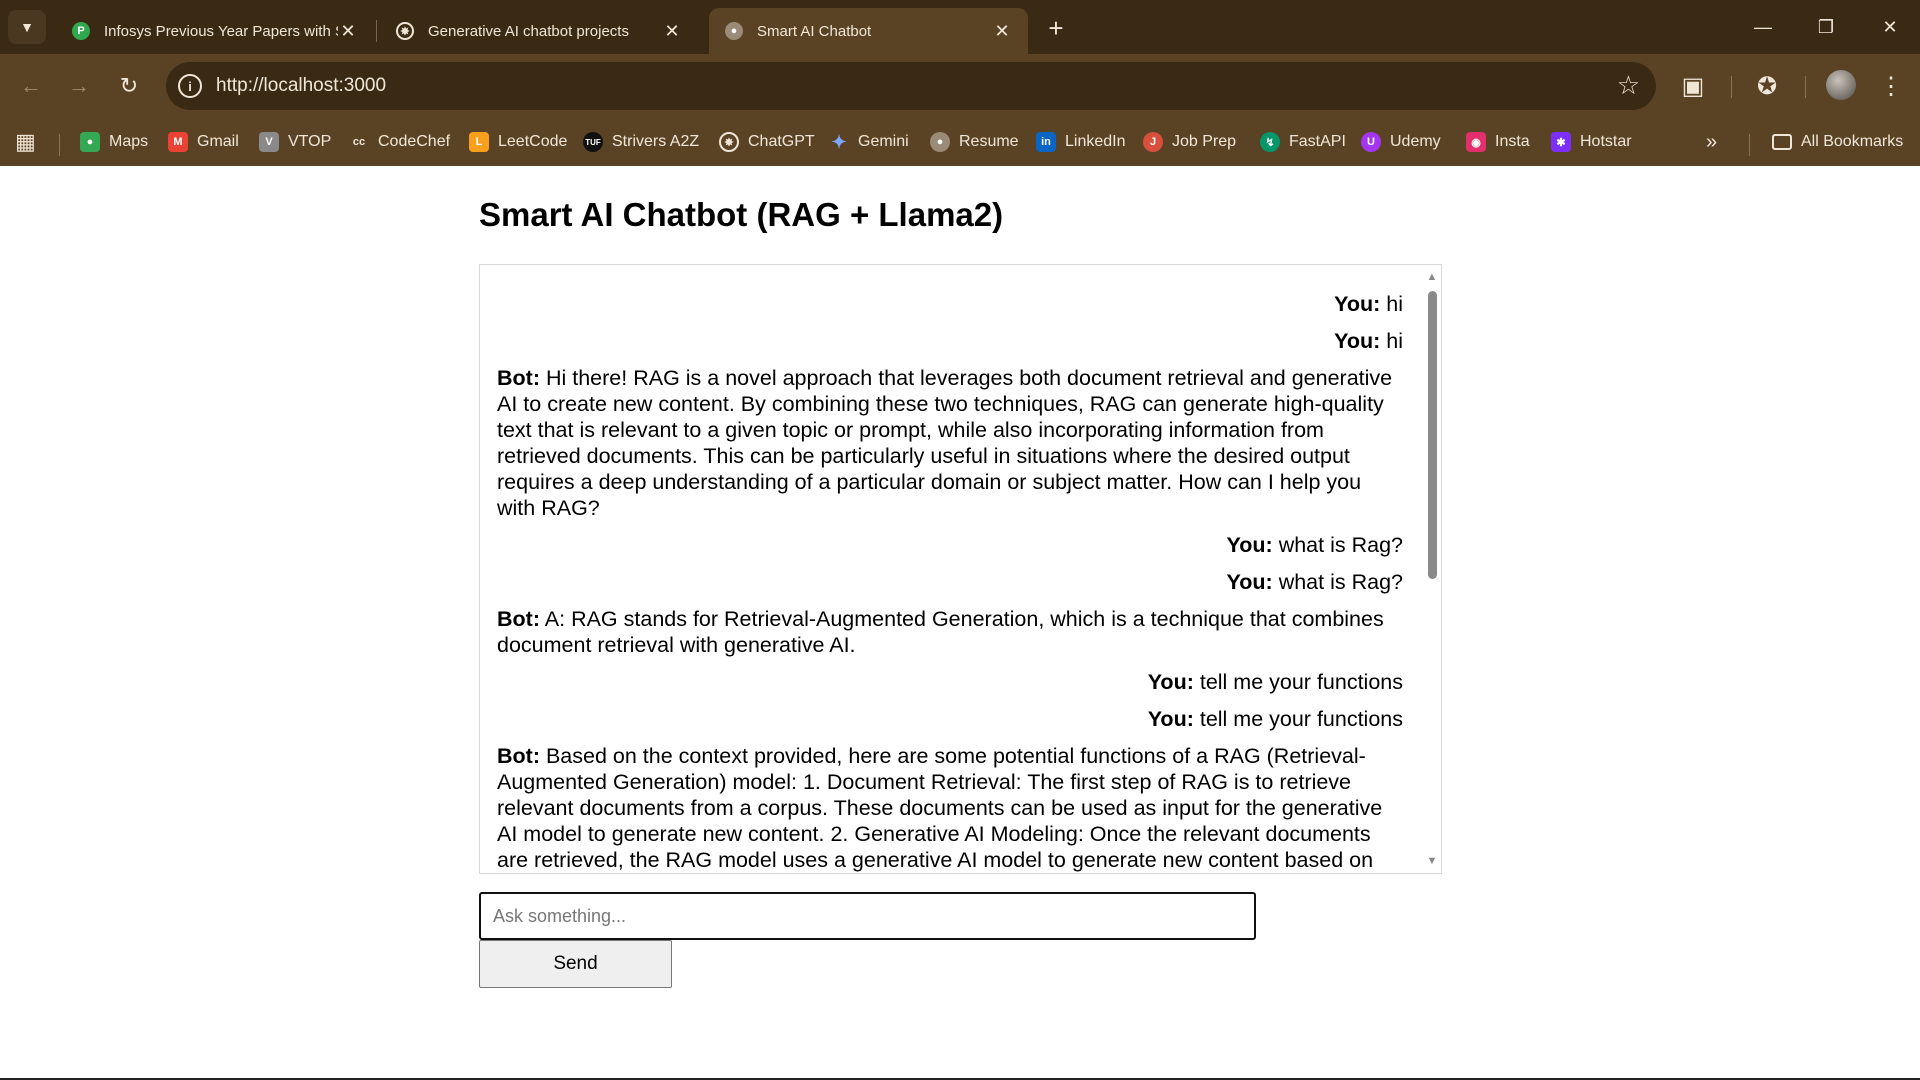  Describe the element at coordinates (1767, 86) in the screenshot. I see `reading-list-star-icon: ✪` at that location.